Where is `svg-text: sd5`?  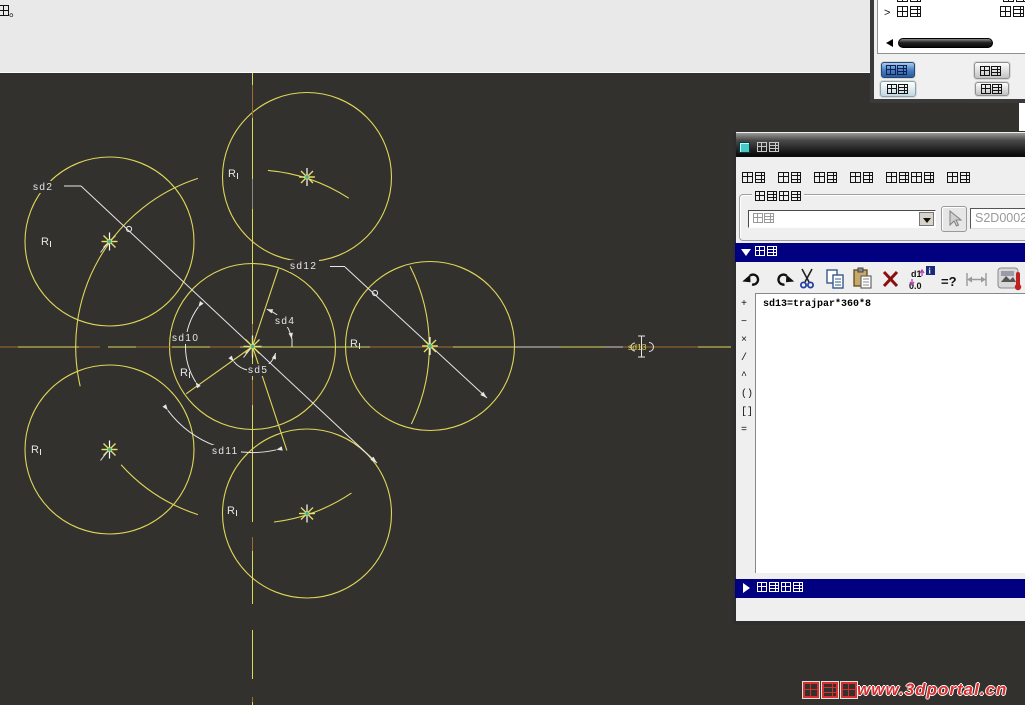 svg-text: sd5 is located at coordinates (258, 370).